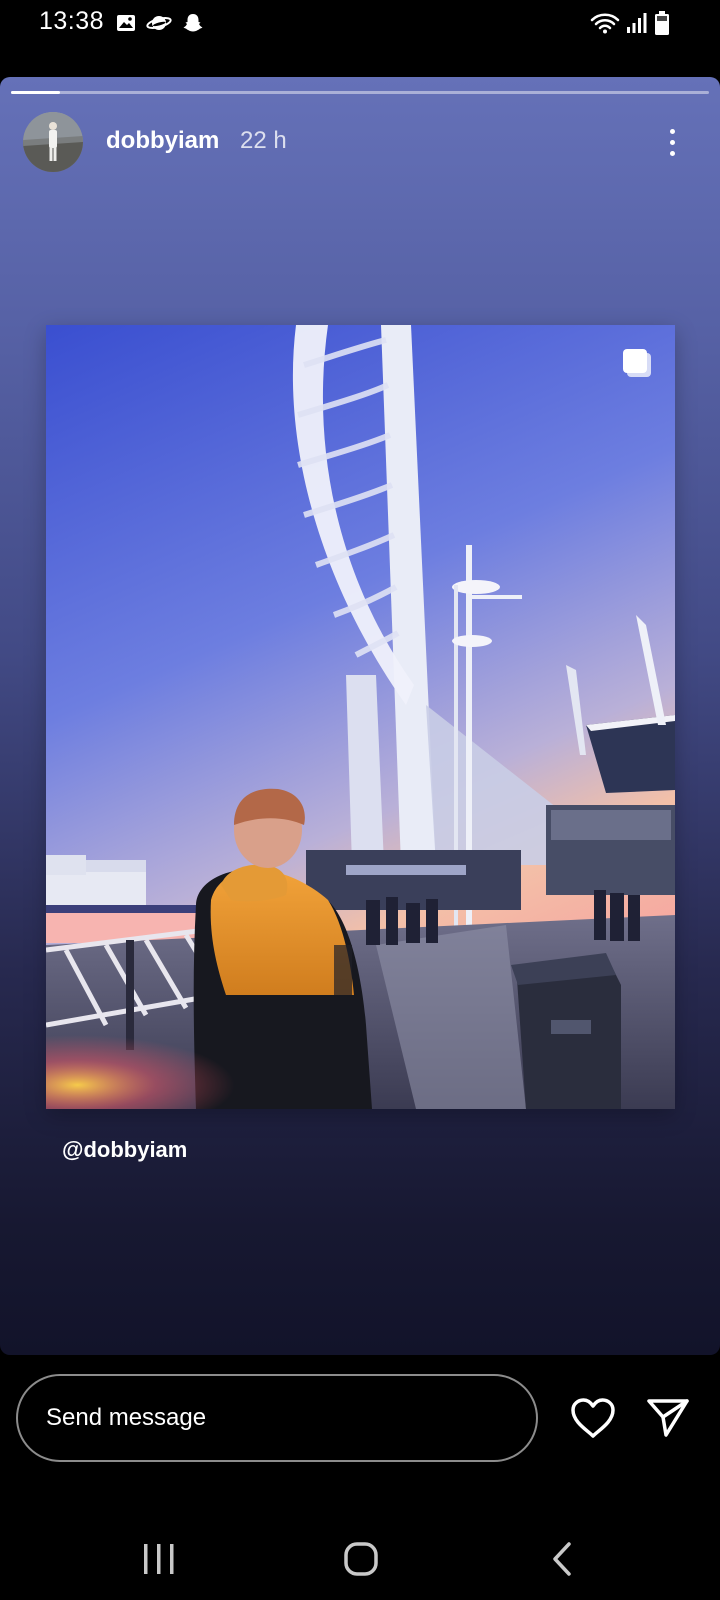 Image resolution: width=720 pixels, height=1600 pixels. Describe the element at coordinates (637, 23) in the screenshot. I see `signal-icon` at that location.